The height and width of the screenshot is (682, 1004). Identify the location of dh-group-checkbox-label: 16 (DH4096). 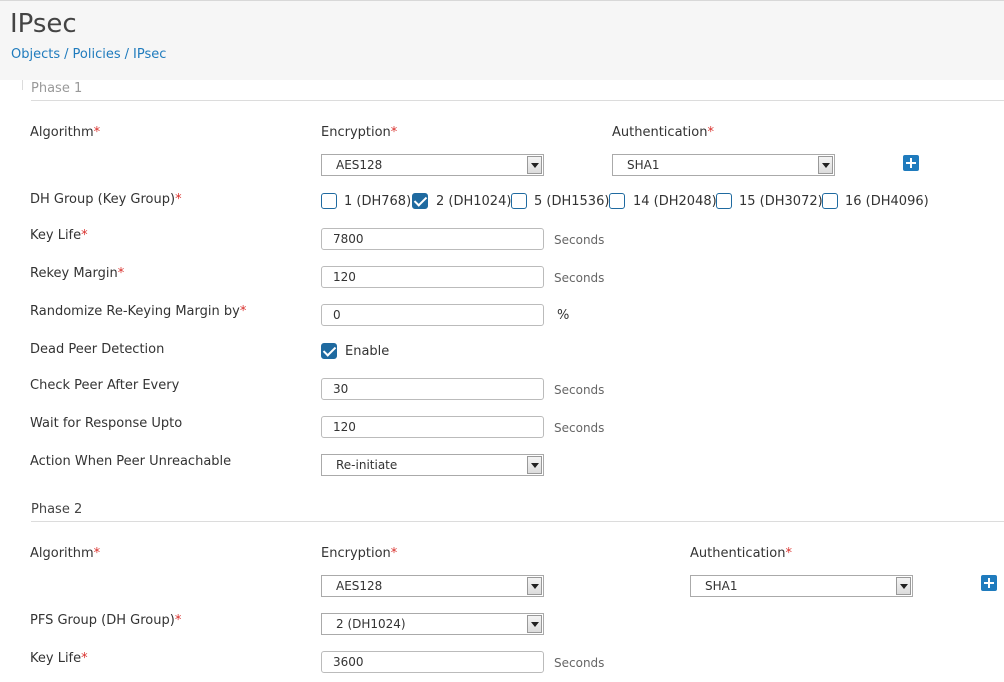
(887, 201).